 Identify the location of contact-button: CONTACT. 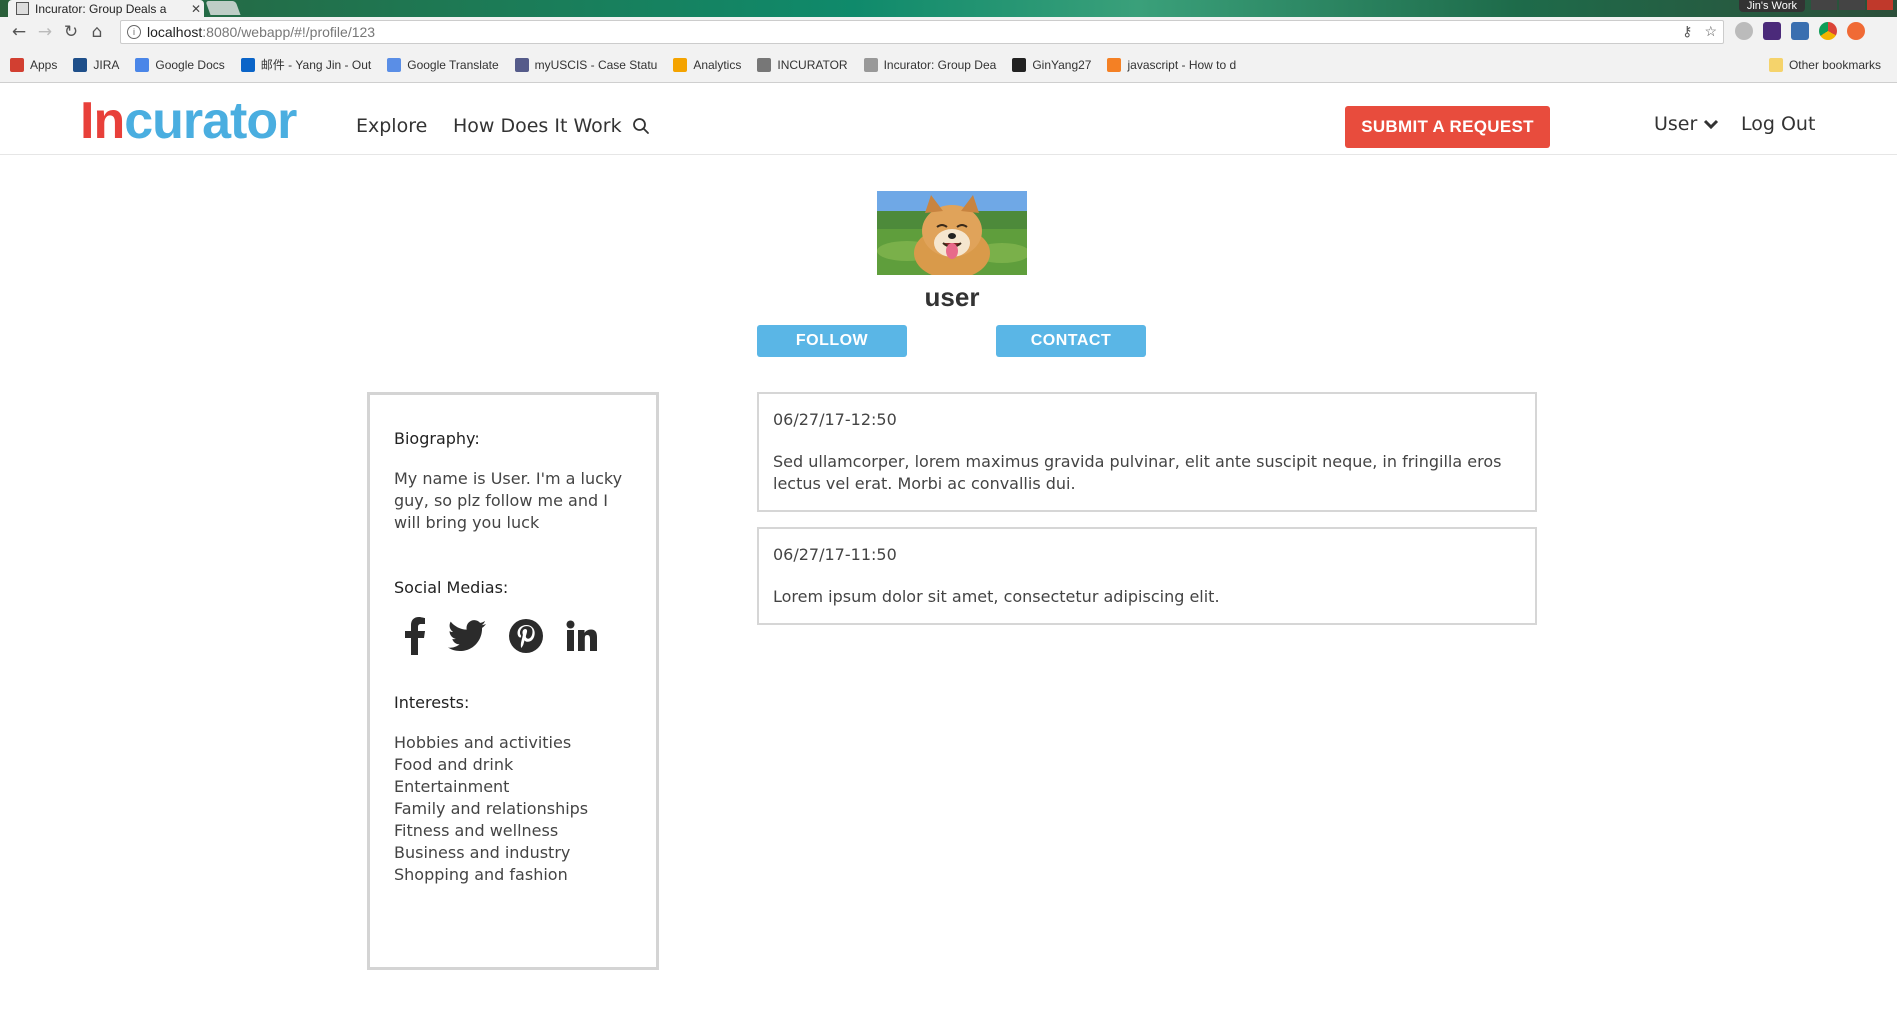
(1071, 341).